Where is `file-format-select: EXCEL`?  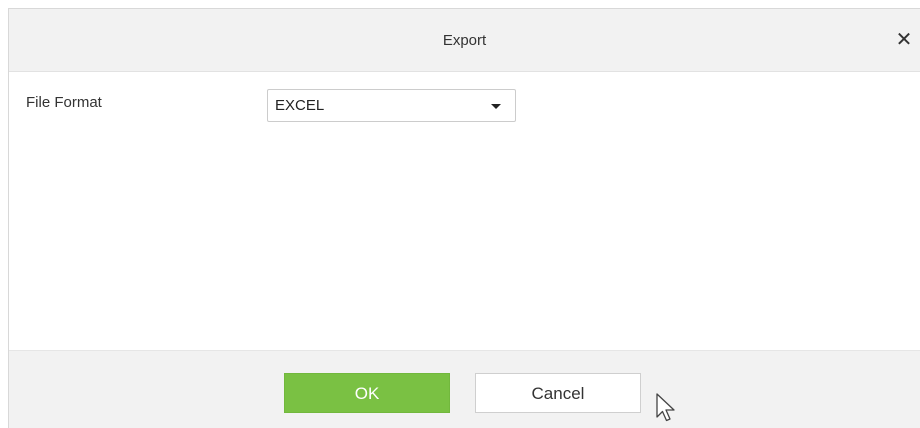 file-format-select: EXCEL is located at coordinates (391, 105).